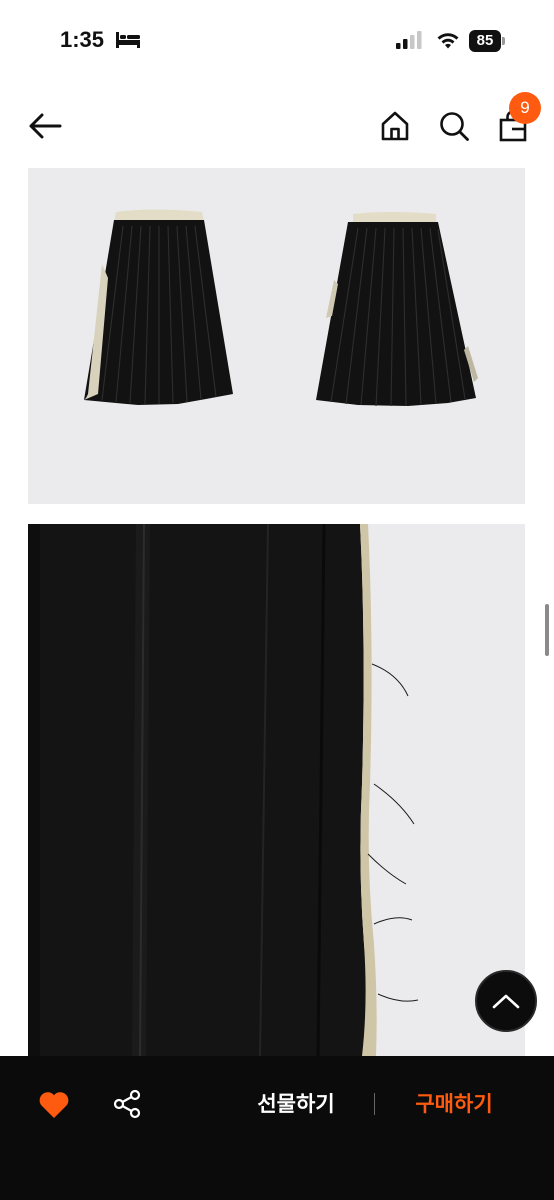  I want to click on search-icon, so click(454, 126).